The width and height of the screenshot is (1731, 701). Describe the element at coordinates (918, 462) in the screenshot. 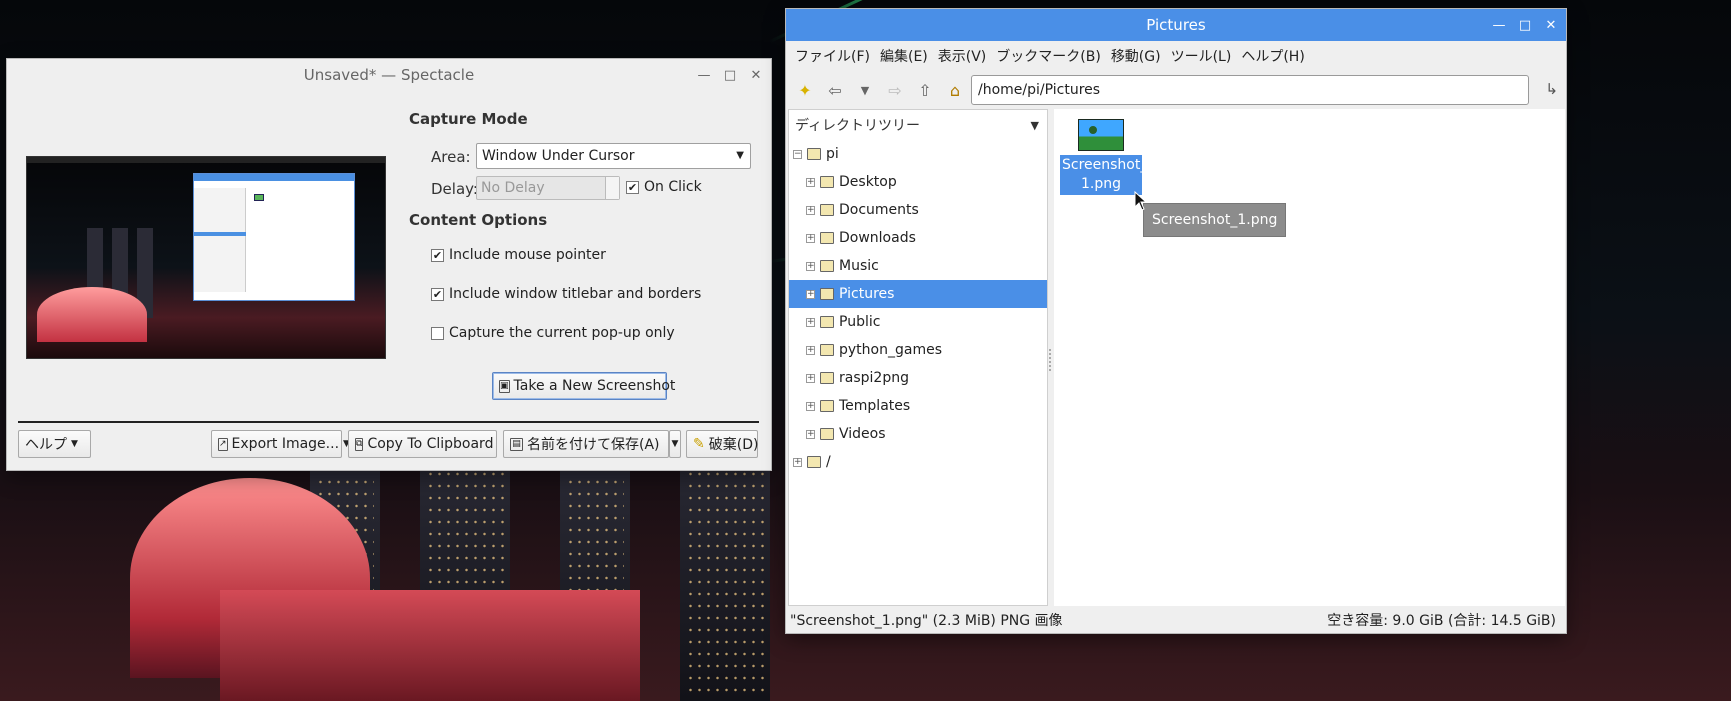

I see `tree-item-root: + /` at that location.